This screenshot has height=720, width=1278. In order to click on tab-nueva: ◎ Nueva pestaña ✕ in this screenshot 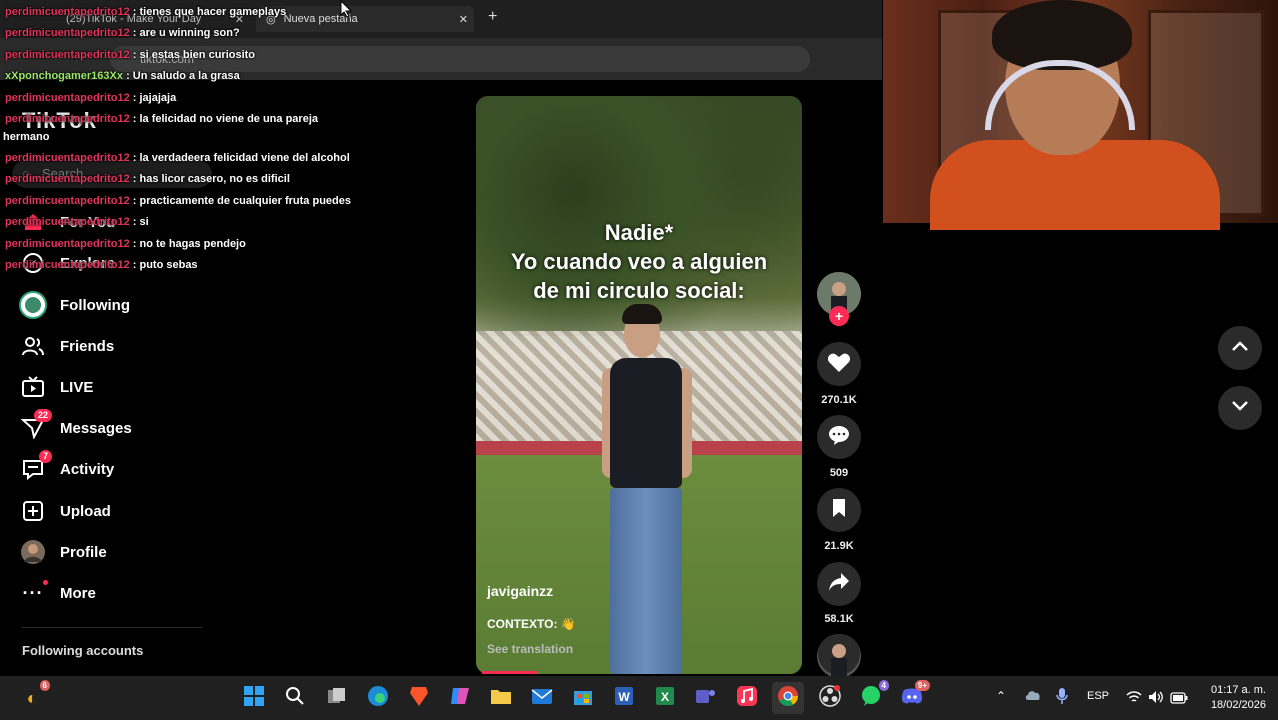, I will do `click(365, 19)`.